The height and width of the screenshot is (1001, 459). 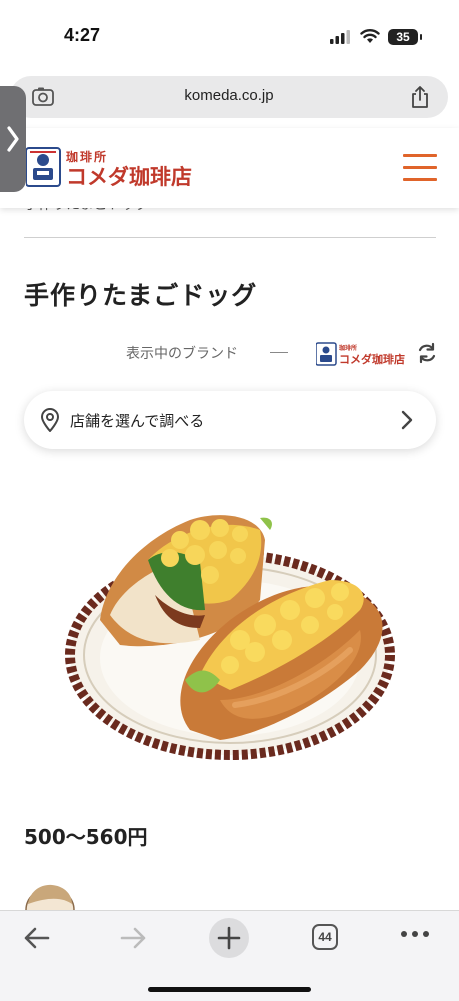 What do you see at coordinates (37, 938) in the screenshot?
I see `back-arrow-icon` at bounding box center [37, 938].